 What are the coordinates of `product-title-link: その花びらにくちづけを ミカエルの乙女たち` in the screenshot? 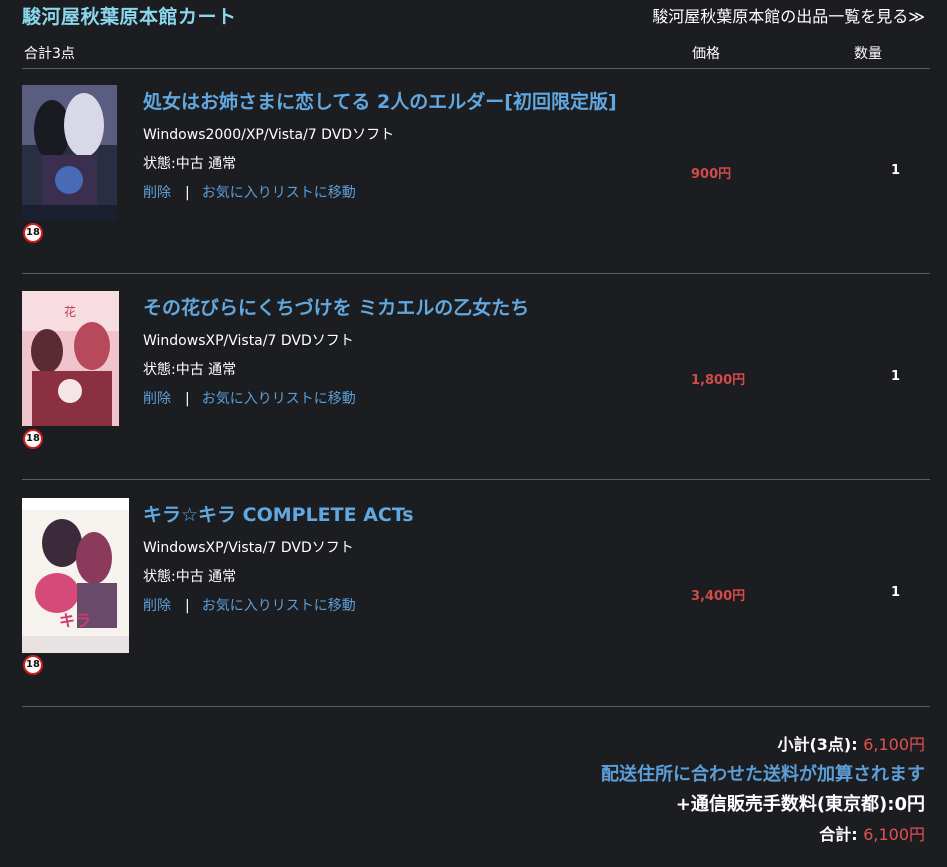 It's located at (336, 306).